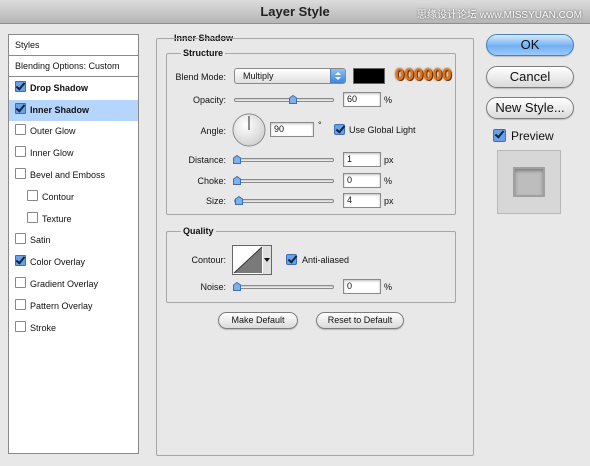  Describe the element at coordinates (423, 74) in the screenshot. I see `color-annotation: 000000` at that location.